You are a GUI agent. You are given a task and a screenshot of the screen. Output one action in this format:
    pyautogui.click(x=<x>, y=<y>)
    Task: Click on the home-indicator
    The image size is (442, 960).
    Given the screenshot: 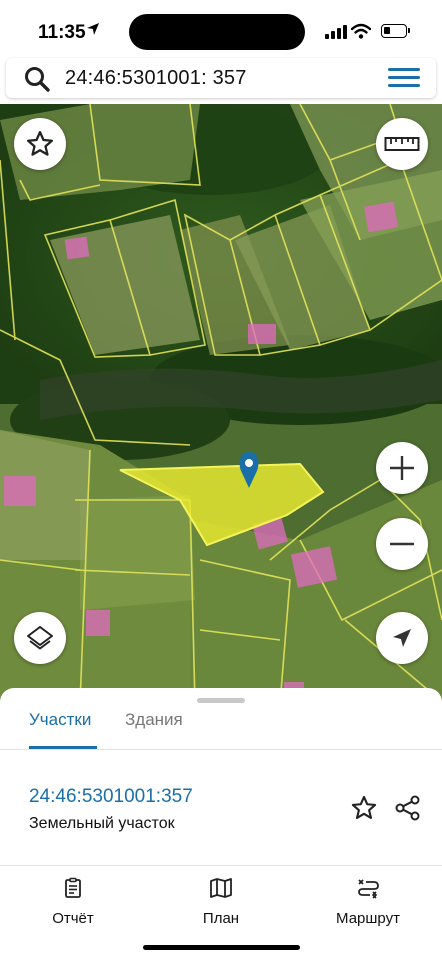 What is the action you would take?
    pyautogui.click(x=221, y=947)
    